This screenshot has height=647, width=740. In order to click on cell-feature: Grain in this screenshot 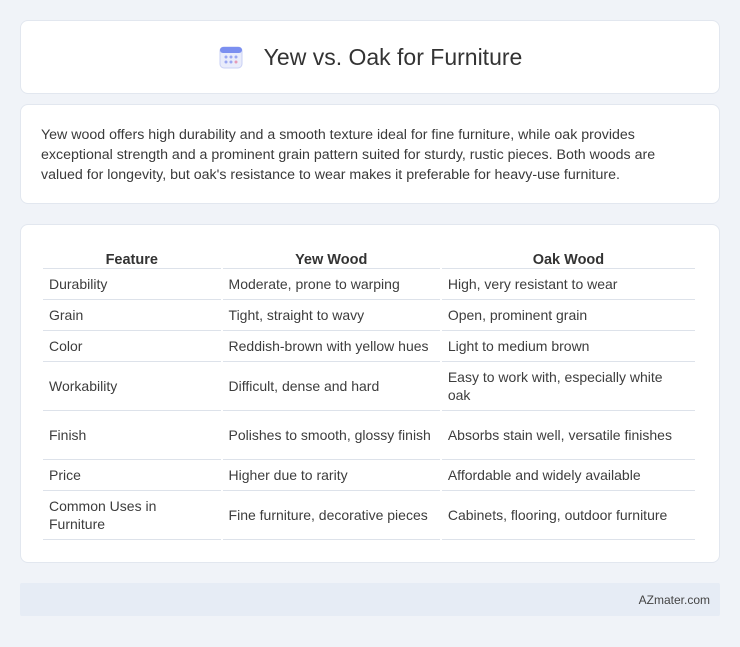, I will do `click(132, 315)`.